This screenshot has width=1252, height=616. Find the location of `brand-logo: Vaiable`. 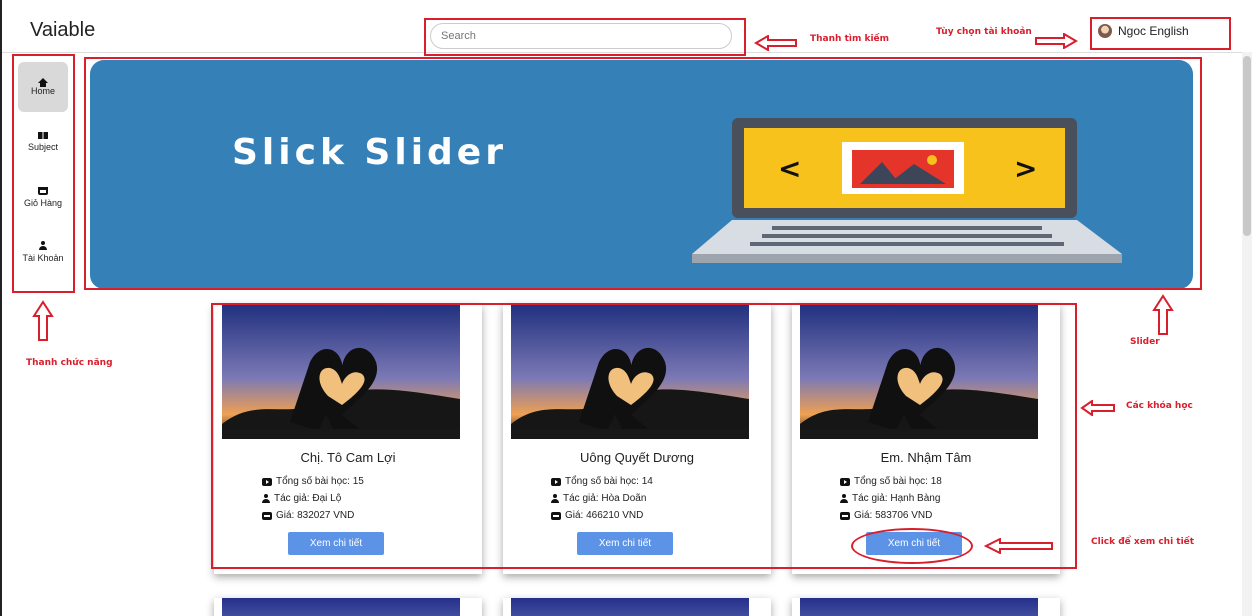

brand-logo: Vaiable is located at coordinates (62, 30).